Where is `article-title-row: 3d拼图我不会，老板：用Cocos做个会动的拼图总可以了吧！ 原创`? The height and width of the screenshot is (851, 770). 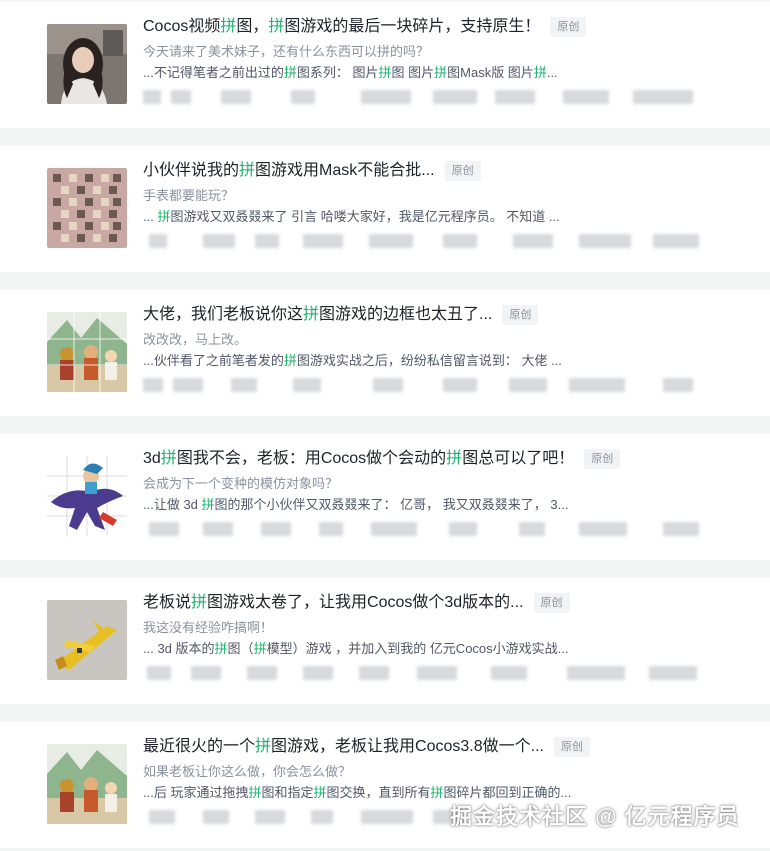 article-title-row: 3d拼图我不会，老板：用Cocos做个会动的拼图总可以了吧！ 原创 is located at coordinates (382, 459).